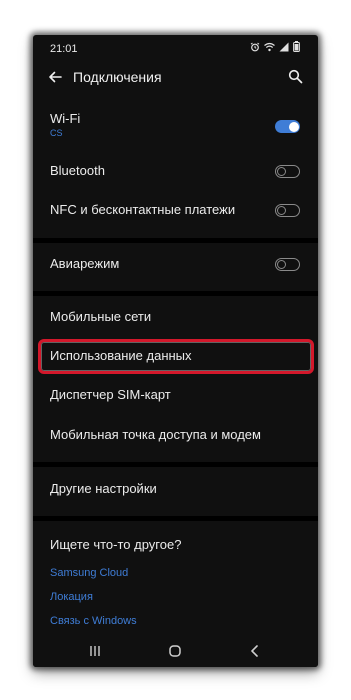  I want to click on wifi-row: Wi-Fi CS, so click(175, 127).